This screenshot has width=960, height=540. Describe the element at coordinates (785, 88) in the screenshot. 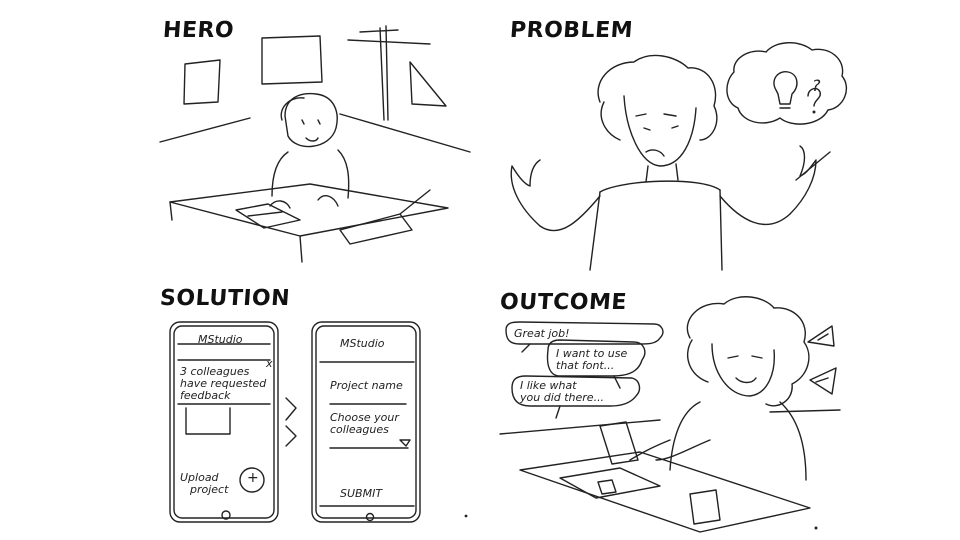

I see `lightbulb-icon` at that location.